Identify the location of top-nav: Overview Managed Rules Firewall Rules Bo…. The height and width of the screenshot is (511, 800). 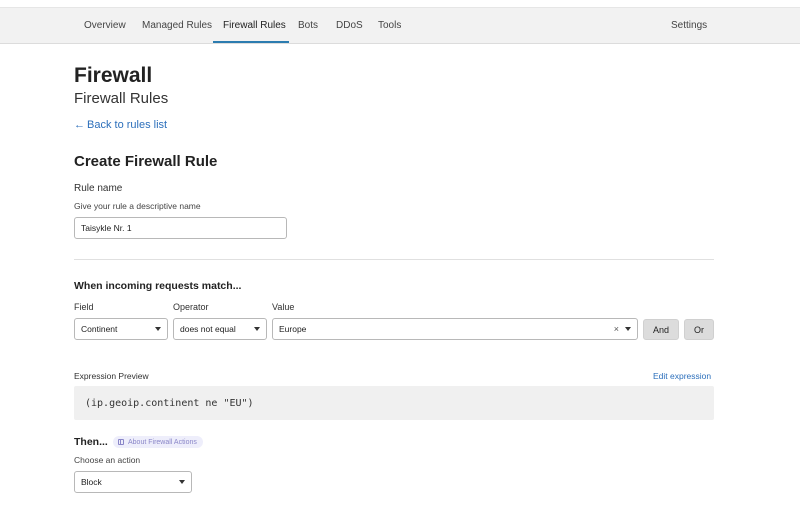
(400, 26).